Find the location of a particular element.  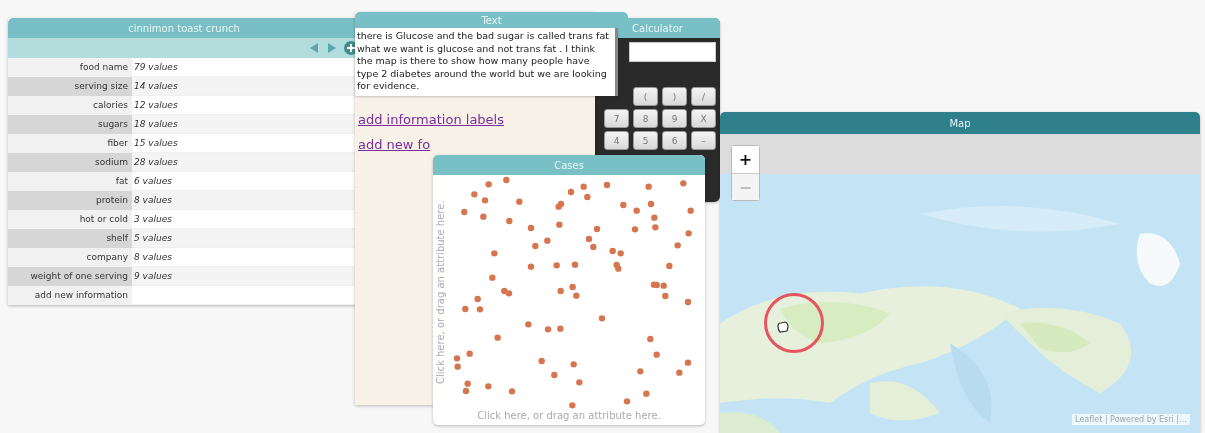

attribute-name: add new information is located at coordinates (70, 295).